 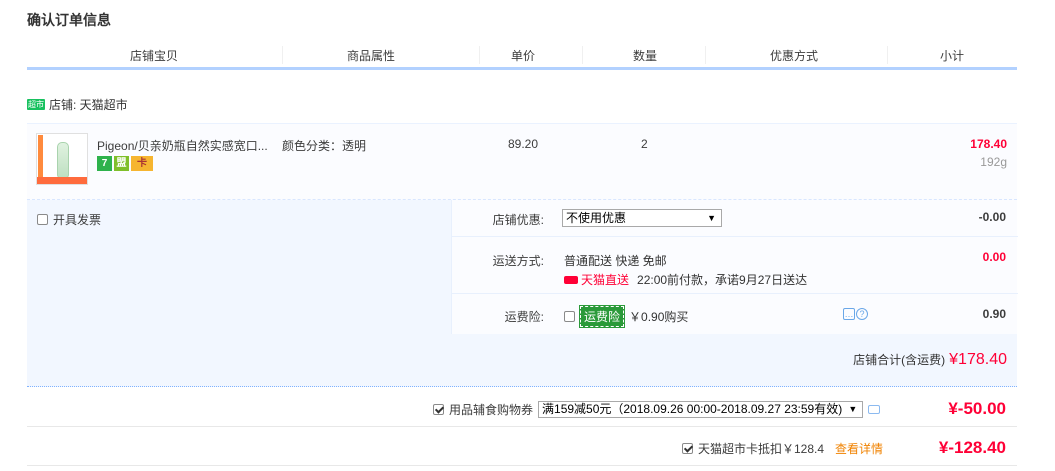 I want to click on tmall-send-icon, so click(x=571, y=279).